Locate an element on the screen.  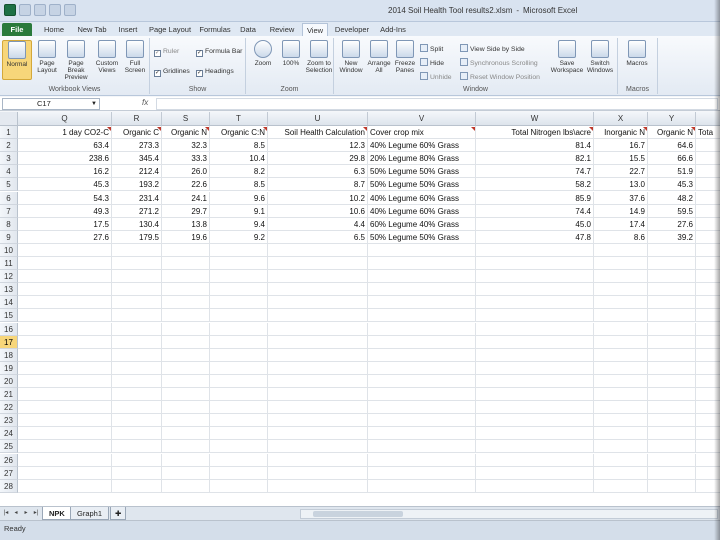
table-cell: 10.2 is located at coordinates (318, 198).